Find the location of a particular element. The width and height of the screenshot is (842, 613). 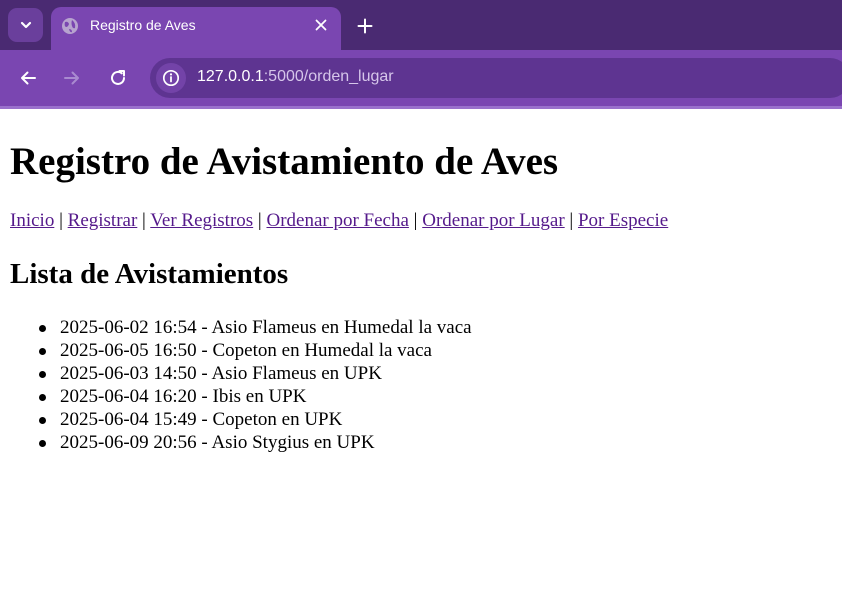

active-tab: Registro de Aves is located at coordinates (196, 28).